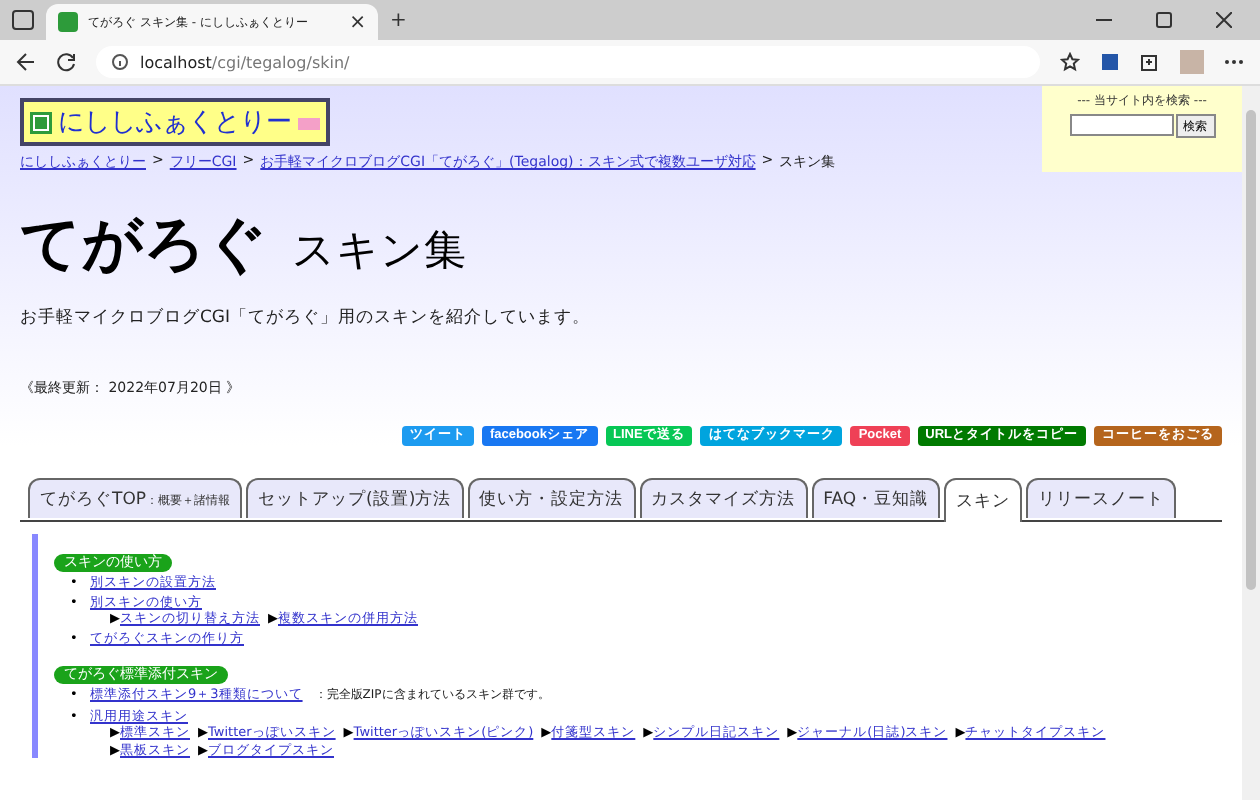  What do you see at coordinates (1164, 20) in the screenshot?
I see `maximize-icon` at bounding box center [1164, 20].